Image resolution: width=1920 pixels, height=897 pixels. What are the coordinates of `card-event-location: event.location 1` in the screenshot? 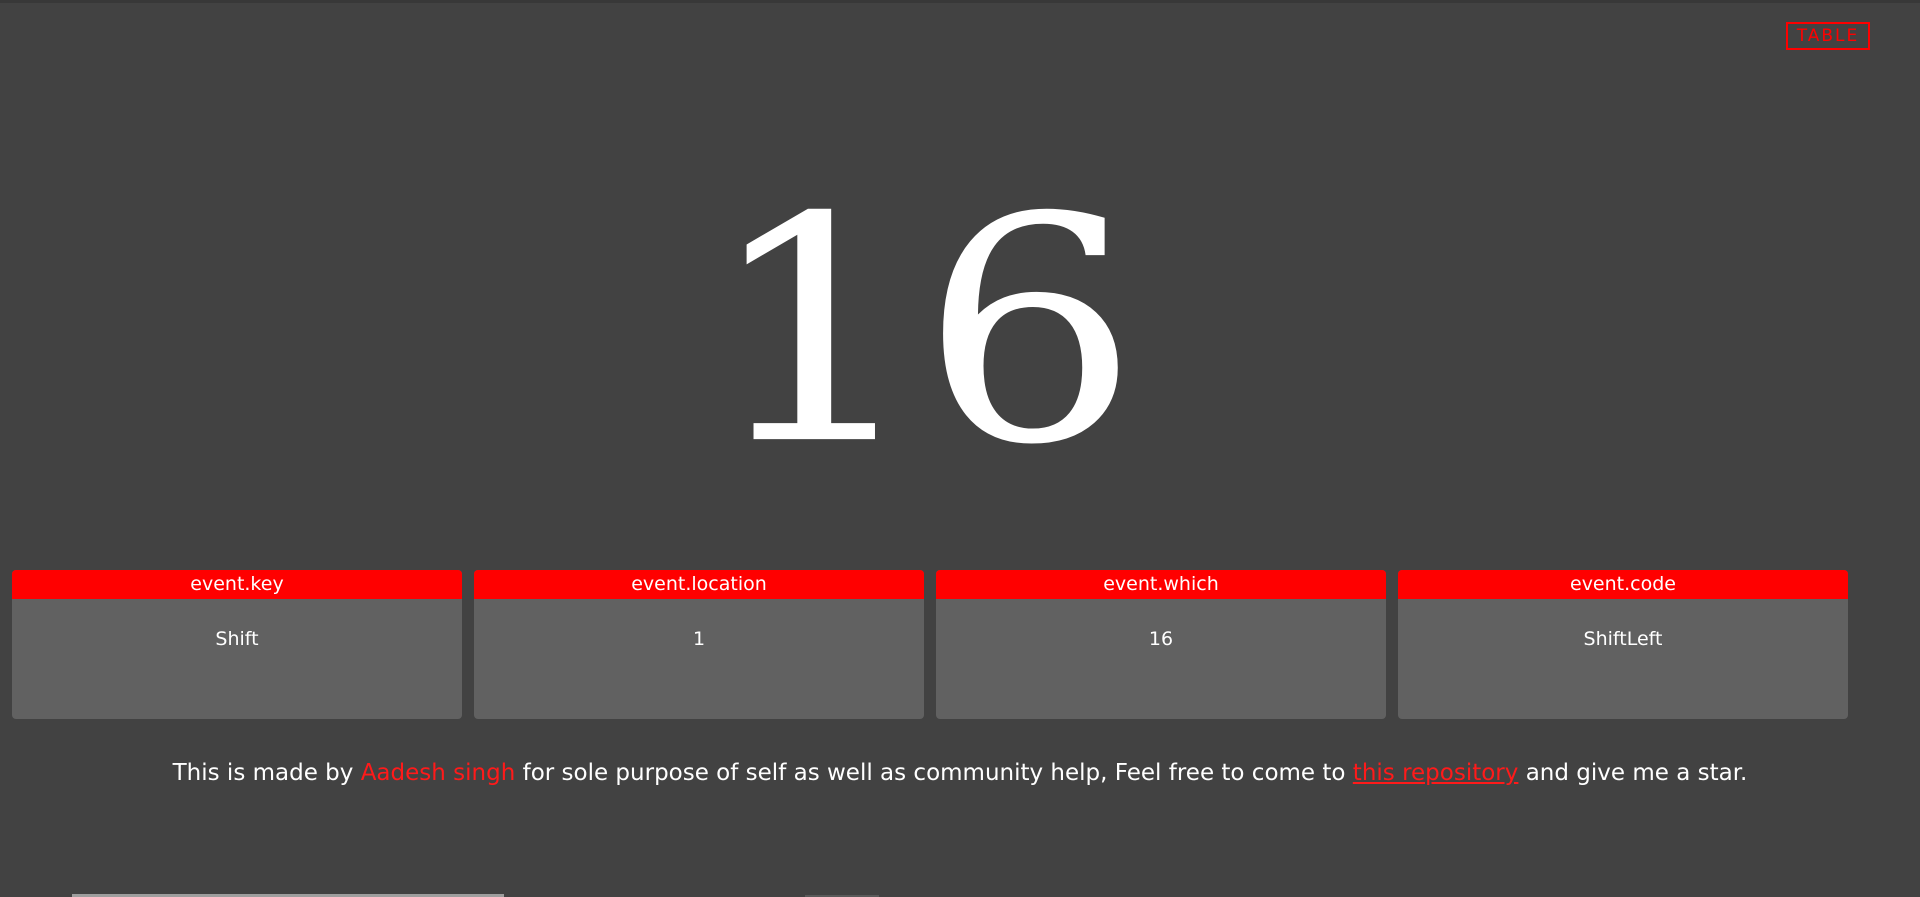 It's located at (699, 644).